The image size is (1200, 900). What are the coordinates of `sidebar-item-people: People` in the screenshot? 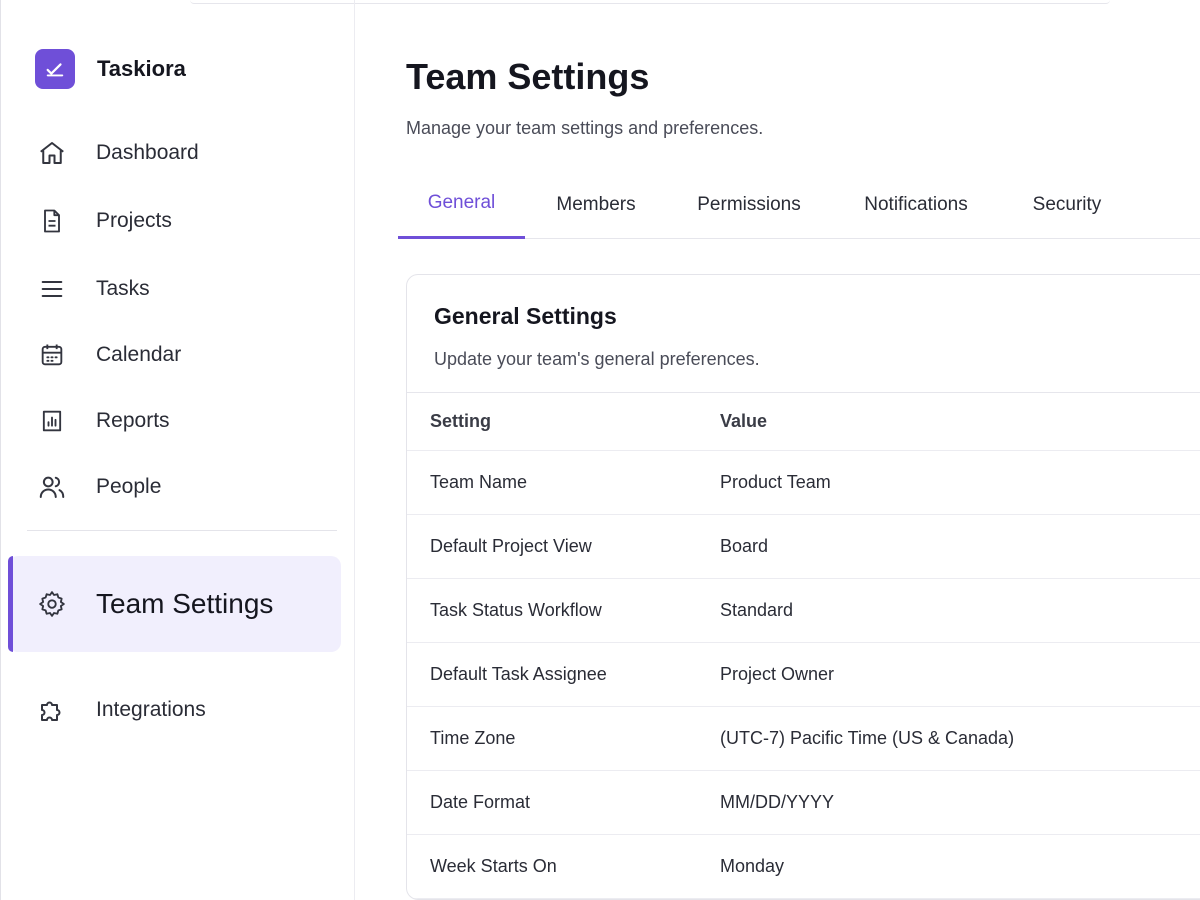 It's located at (98, 487).